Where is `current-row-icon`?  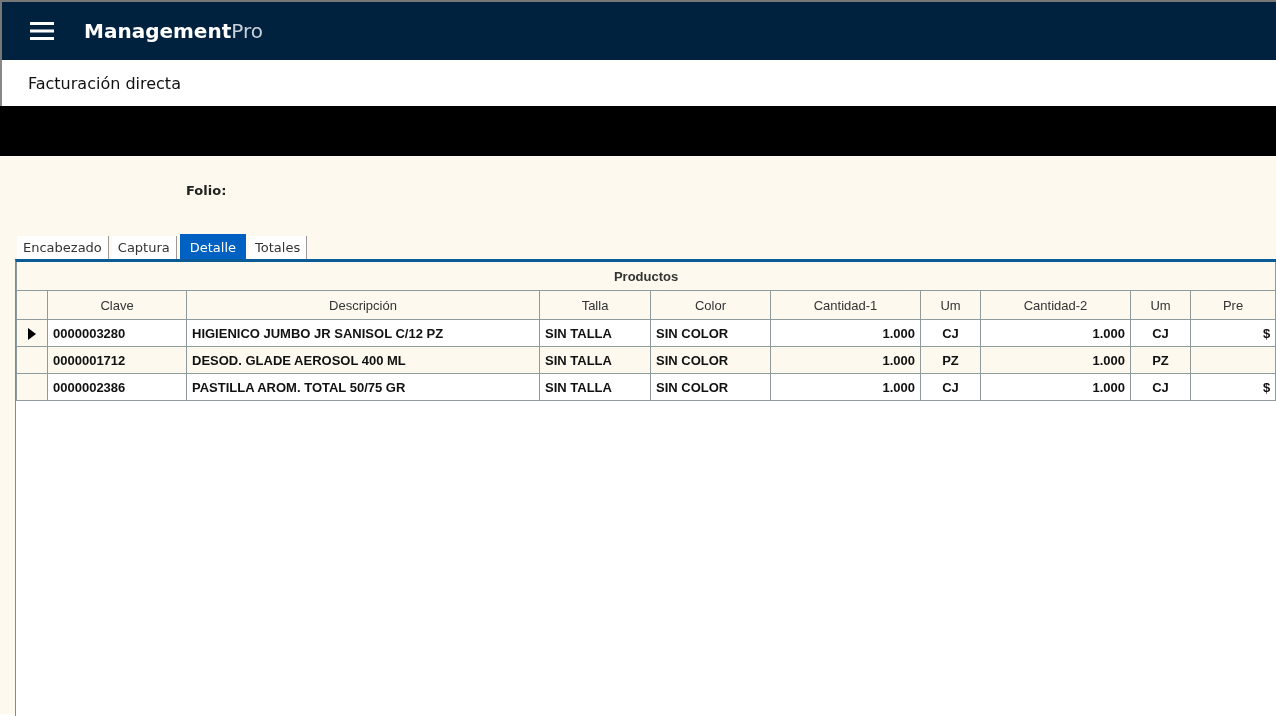
current-row-icon is located at coordinates (32, 334).